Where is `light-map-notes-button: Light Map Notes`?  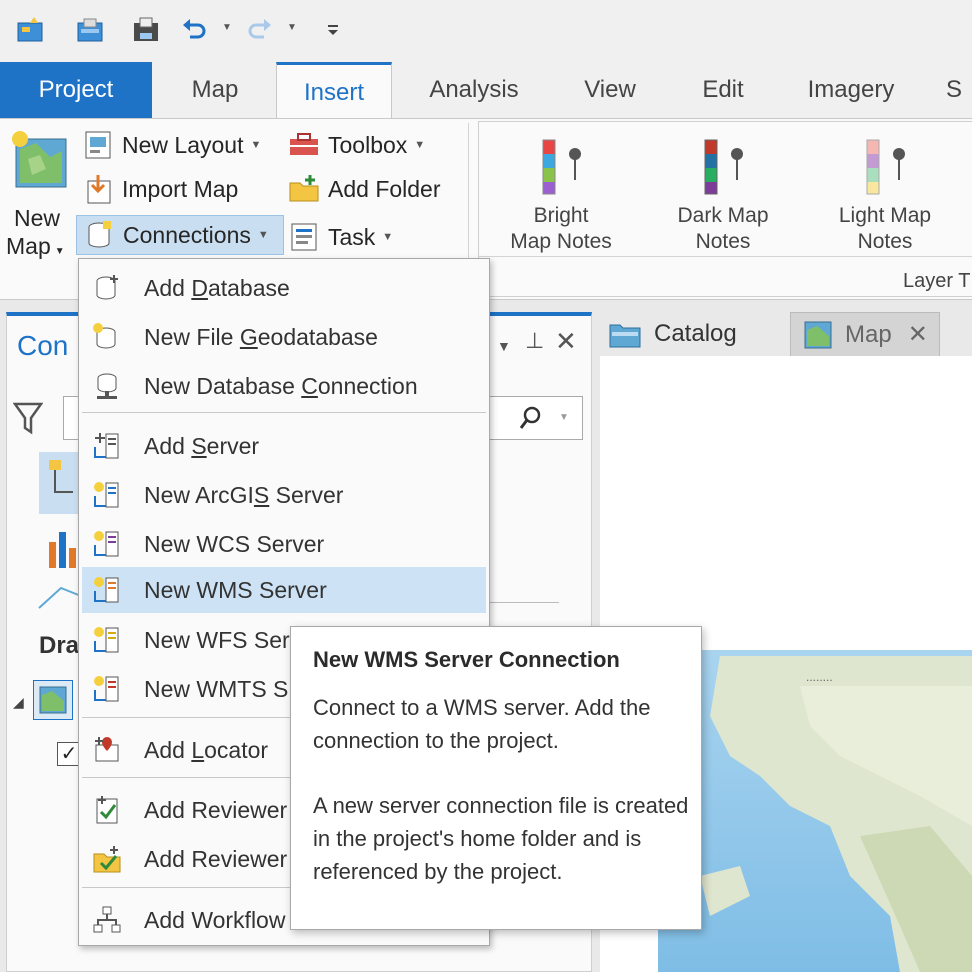
light-map-notes-button: Light Map Notes is located at coordinates (885, 191).